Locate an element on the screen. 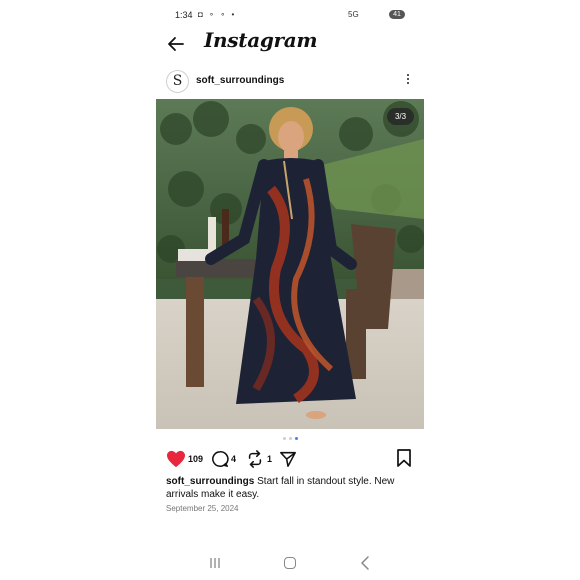 The height and width of the screenshot is (580, 580). post-date: September 25, 2024 is located at coordinates (202, 508).